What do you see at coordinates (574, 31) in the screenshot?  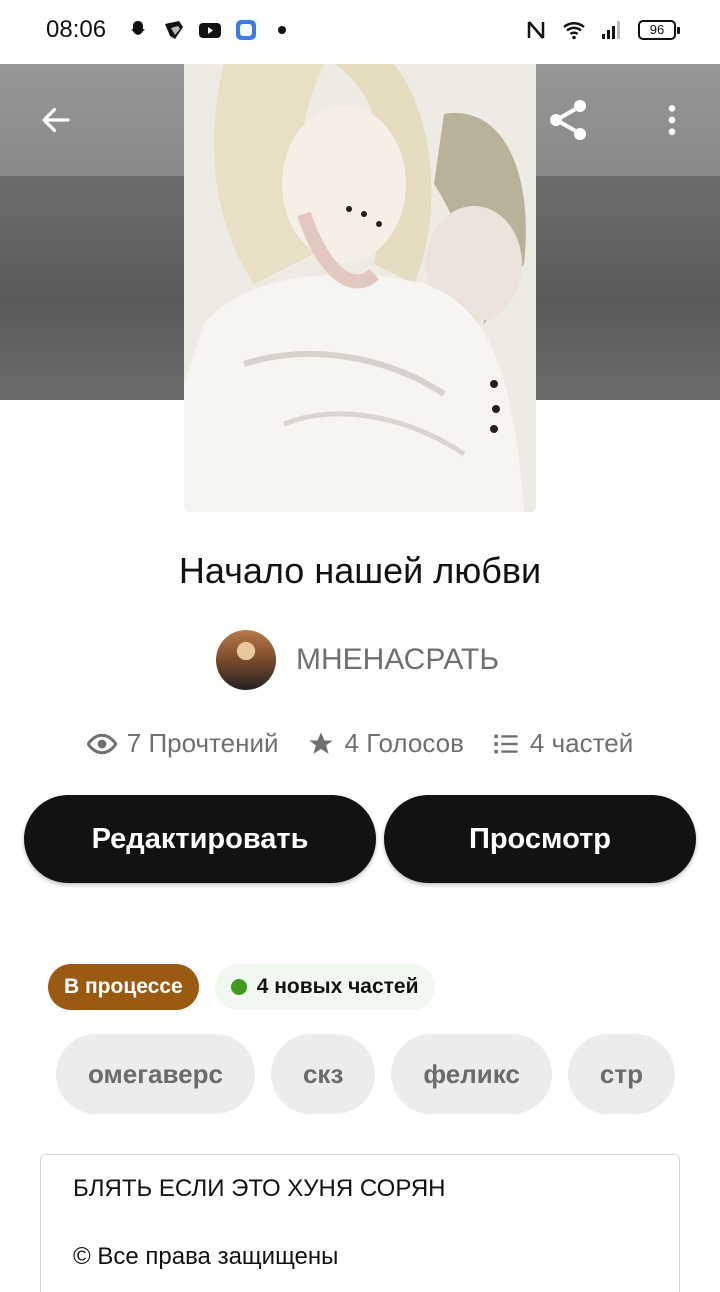 I see `wifi-icon` at bounding box center [574, 31].